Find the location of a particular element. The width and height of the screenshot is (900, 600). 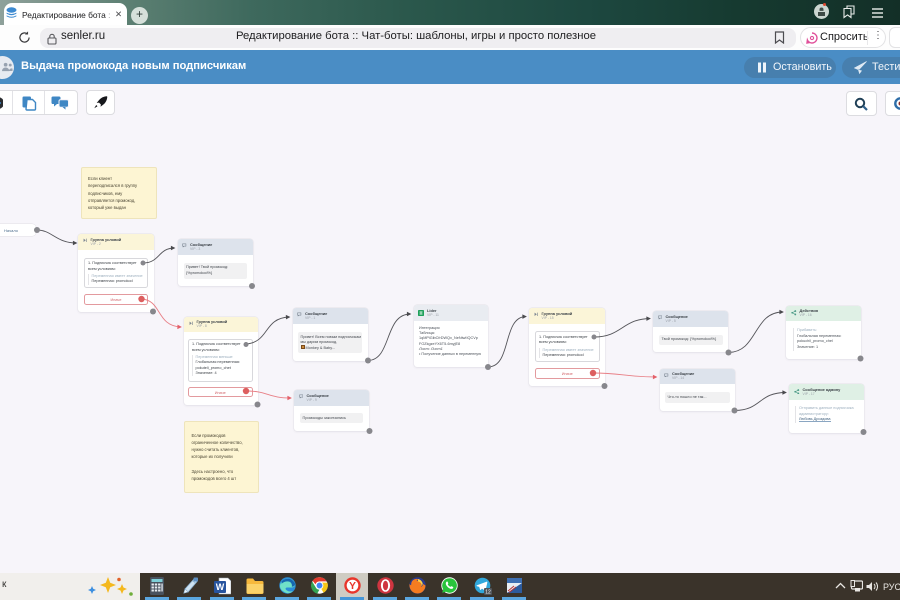

svg-text: Y is located at coordinates (352, 586).